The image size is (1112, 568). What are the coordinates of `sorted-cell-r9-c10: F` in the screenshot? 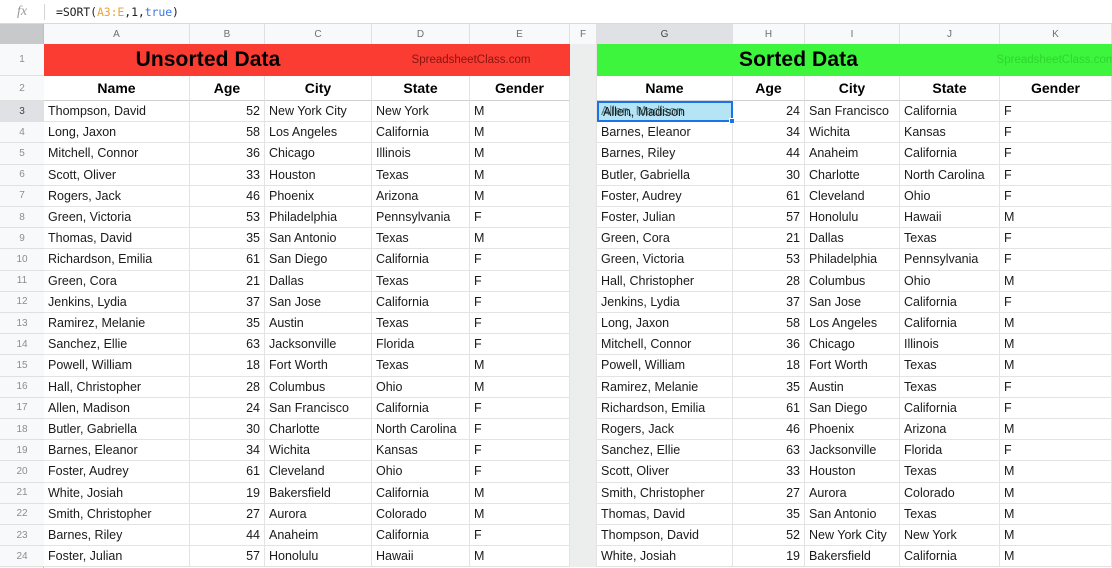 It's located at (1056, 239).